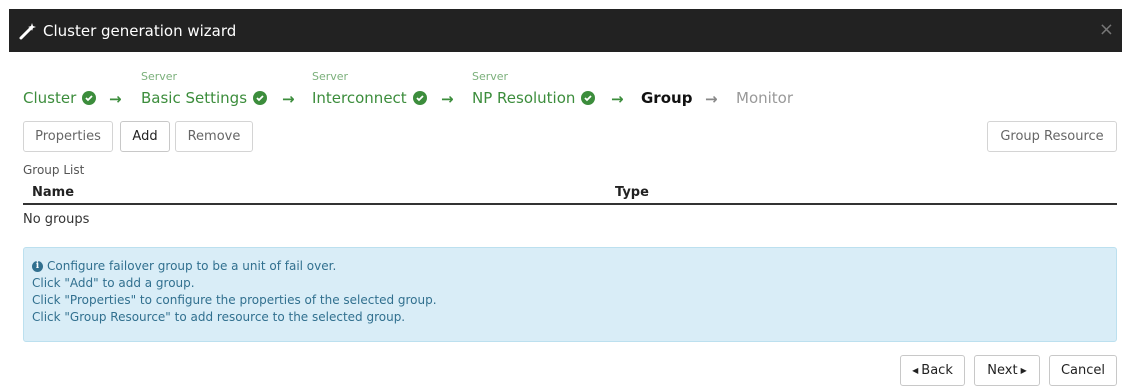 The image size is (1122, 391). I want to click on column-header-type: Type, so click(632, 192).